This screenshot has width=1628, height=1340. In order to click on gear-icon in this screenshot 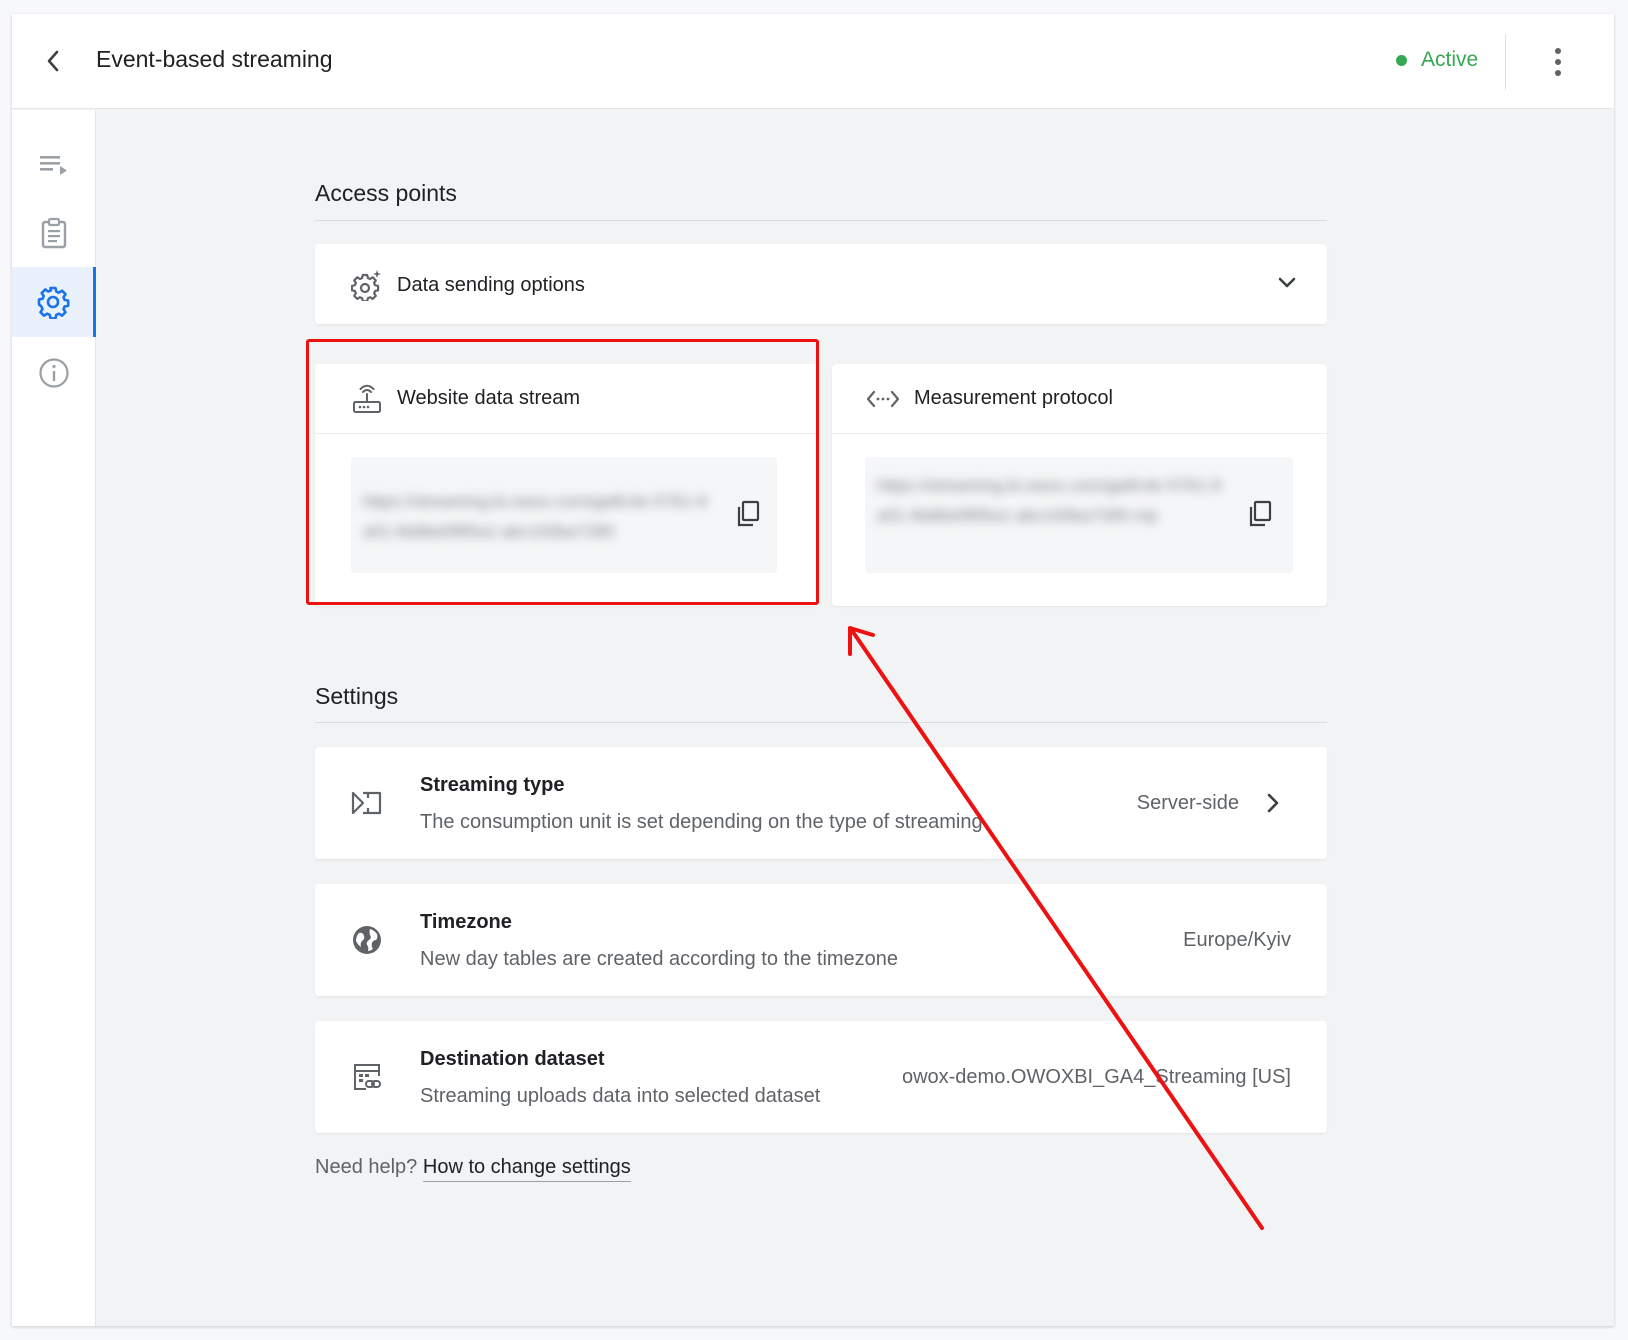, I will do `click(53, 302)`.